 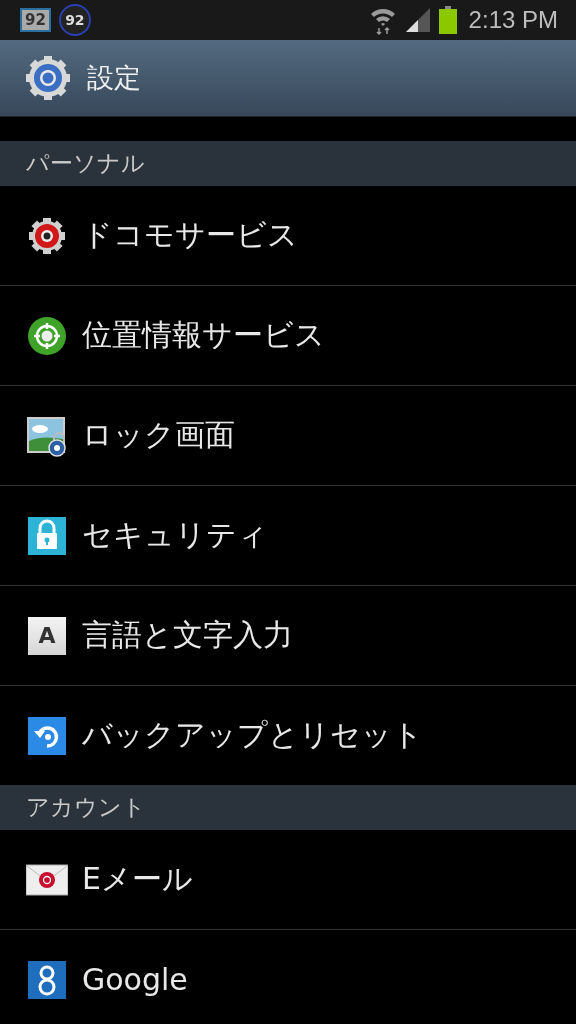 I want to click on settings-item: バックアップとリセット, so click(x=252, y=735).